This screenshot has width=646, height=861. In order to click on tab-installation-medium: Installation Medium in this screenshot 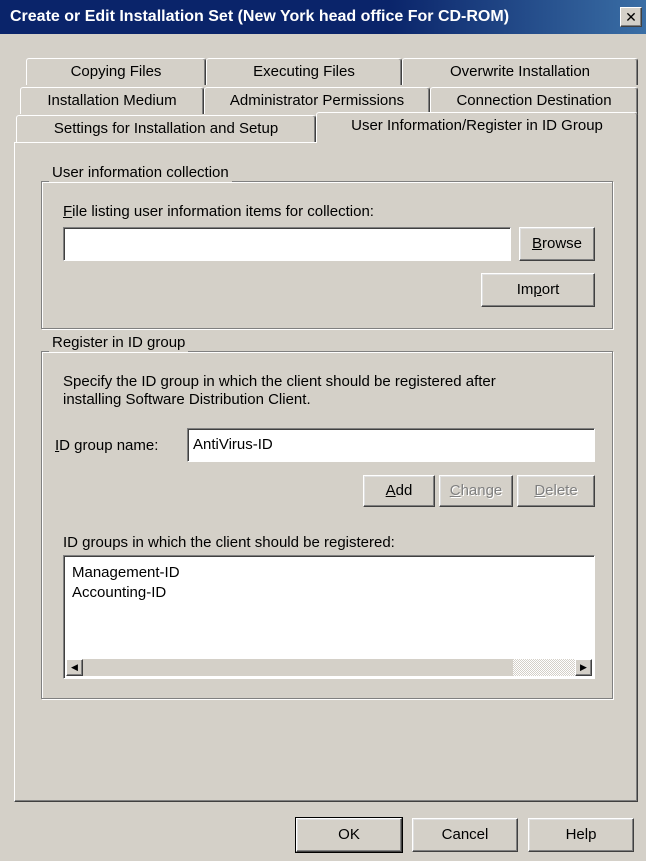, I will do `click(112, 100)`.